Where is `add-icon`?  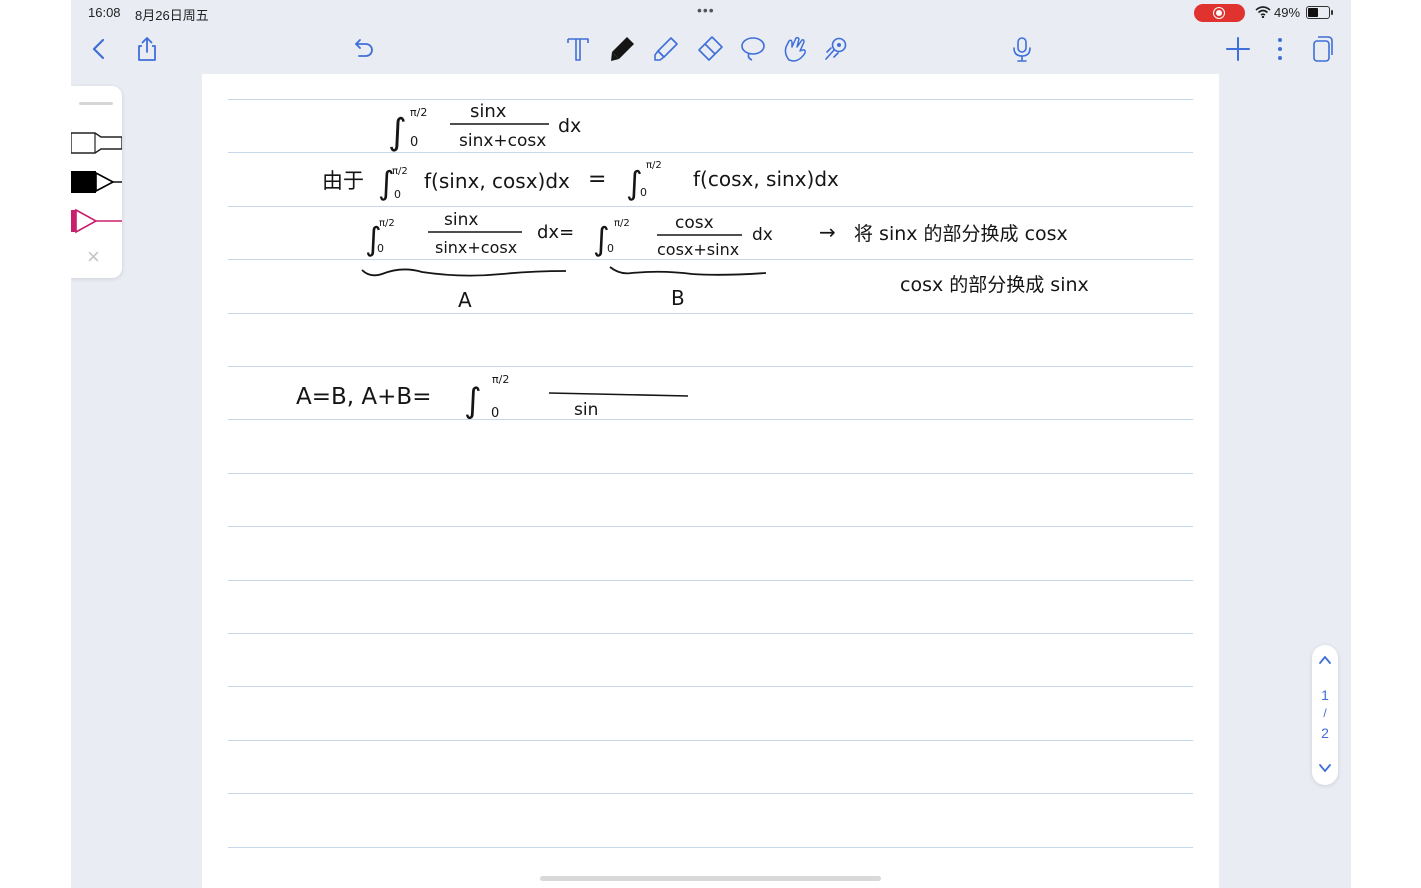 add-icon is located at coordinates (1238, 49).